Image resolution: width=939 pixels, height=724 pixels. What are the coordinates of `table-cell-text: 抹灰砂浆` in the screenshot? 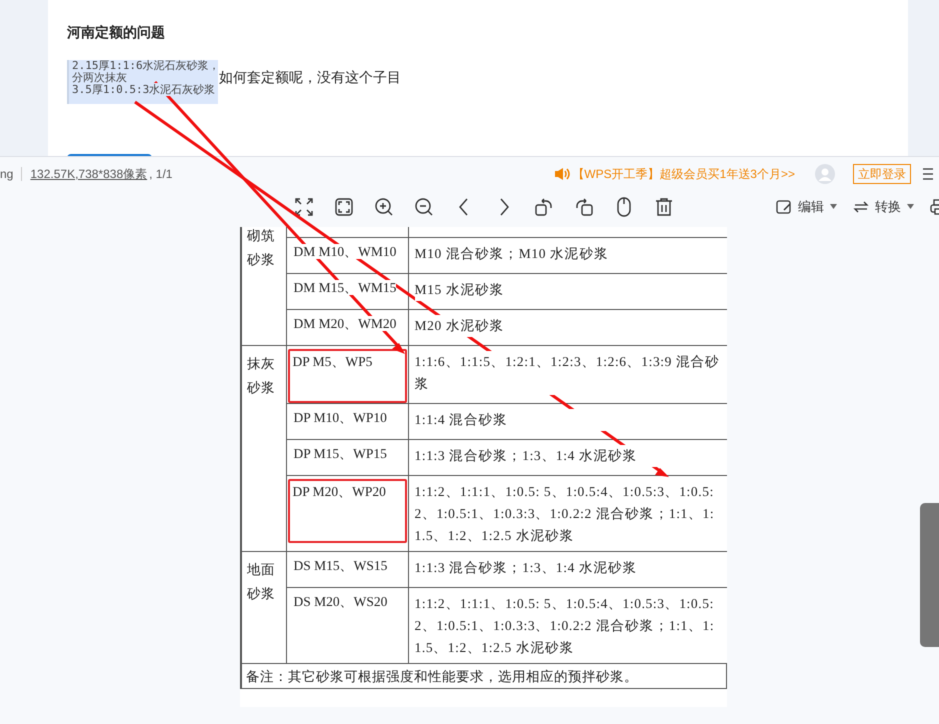 It's located at (261, 376).